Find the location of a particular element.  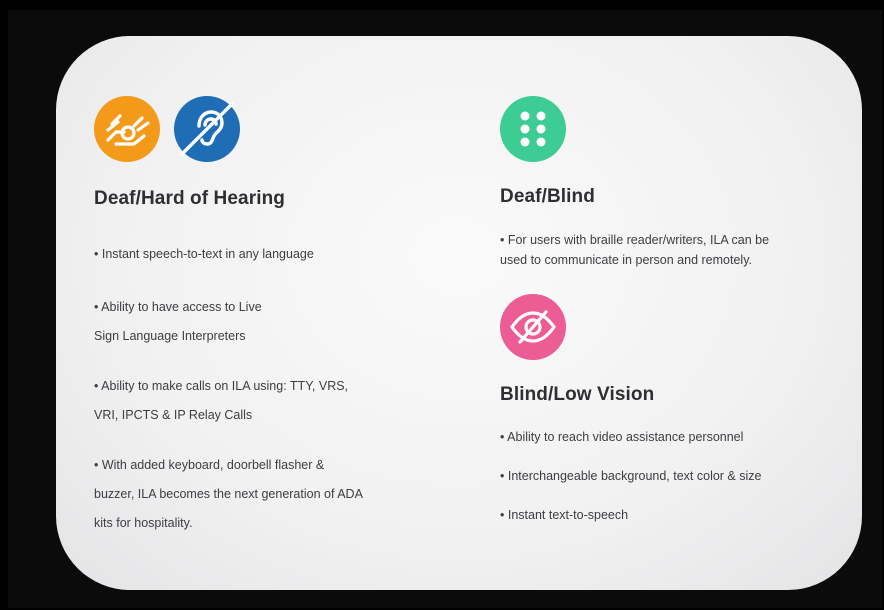

item-line: • Ability to have access to Live is located at coordinates (178, 307).